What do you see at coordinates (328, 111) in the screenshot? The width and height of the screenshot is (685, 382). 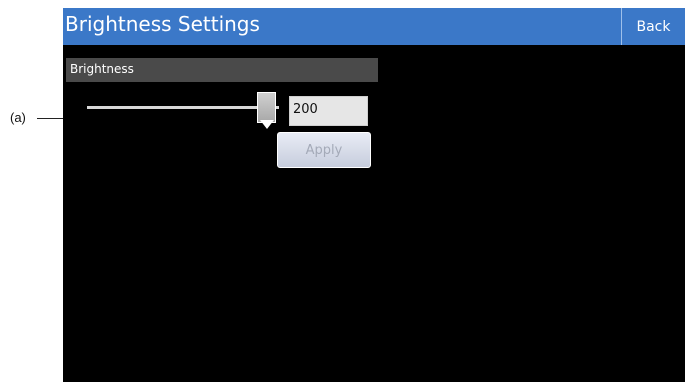 I see `brightness-value-input` at bounding box center [328, 111].